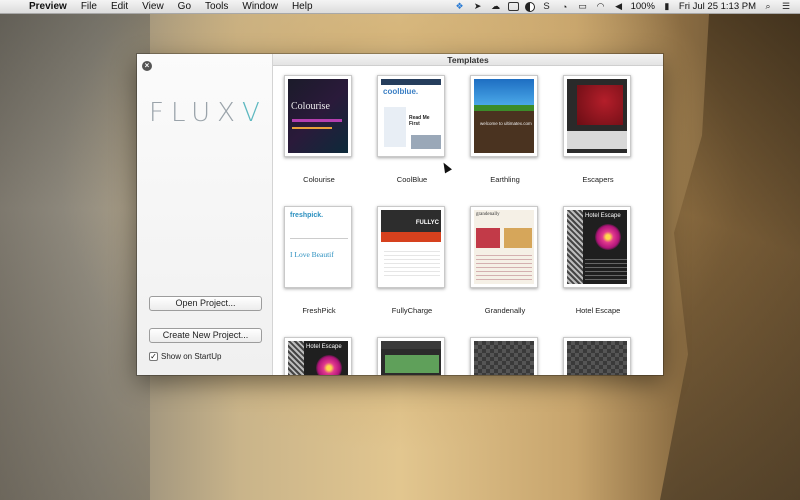 The width and height of the screenshot is (800, 500). What do you see at coordinates (643, 6) in the screenshot?
I see `battery-percent: 100%` at bounding box center [643, 6].